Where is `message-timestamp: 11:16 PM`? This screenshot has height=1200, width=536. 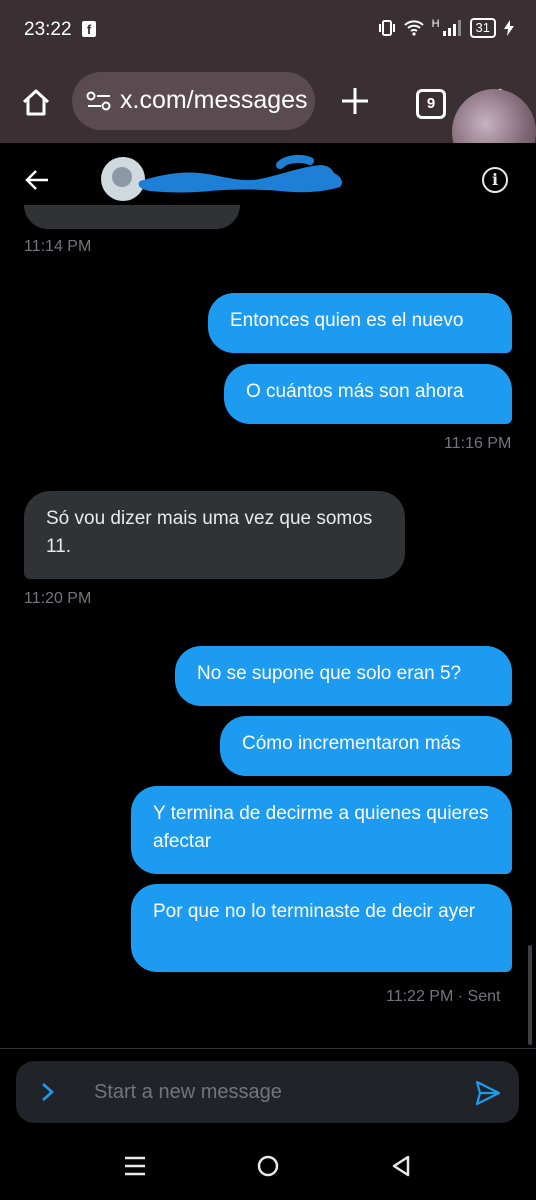 message-timestamp: 11:16 PM is located at coordinates (478, 443).